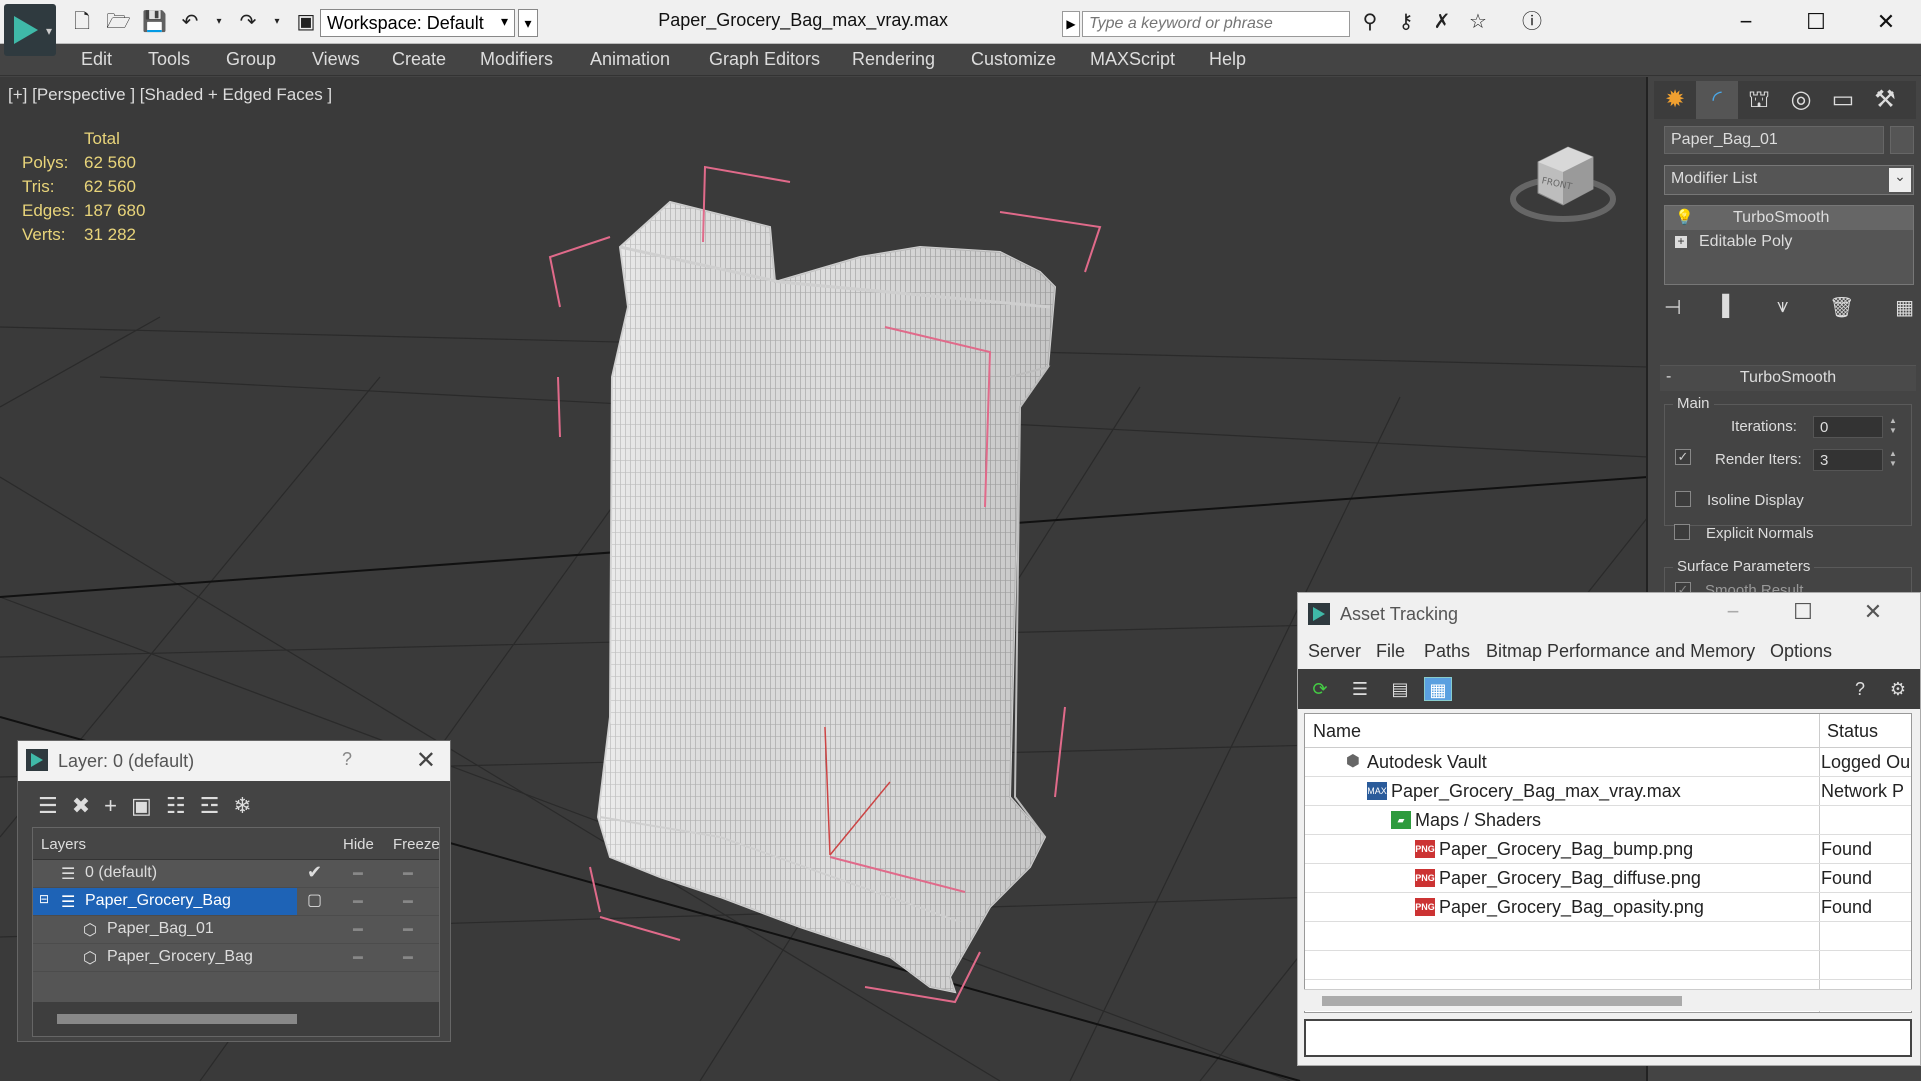 The image size is (1921, 1081). I want to click on col-layers: Layers, so click(63, 844).